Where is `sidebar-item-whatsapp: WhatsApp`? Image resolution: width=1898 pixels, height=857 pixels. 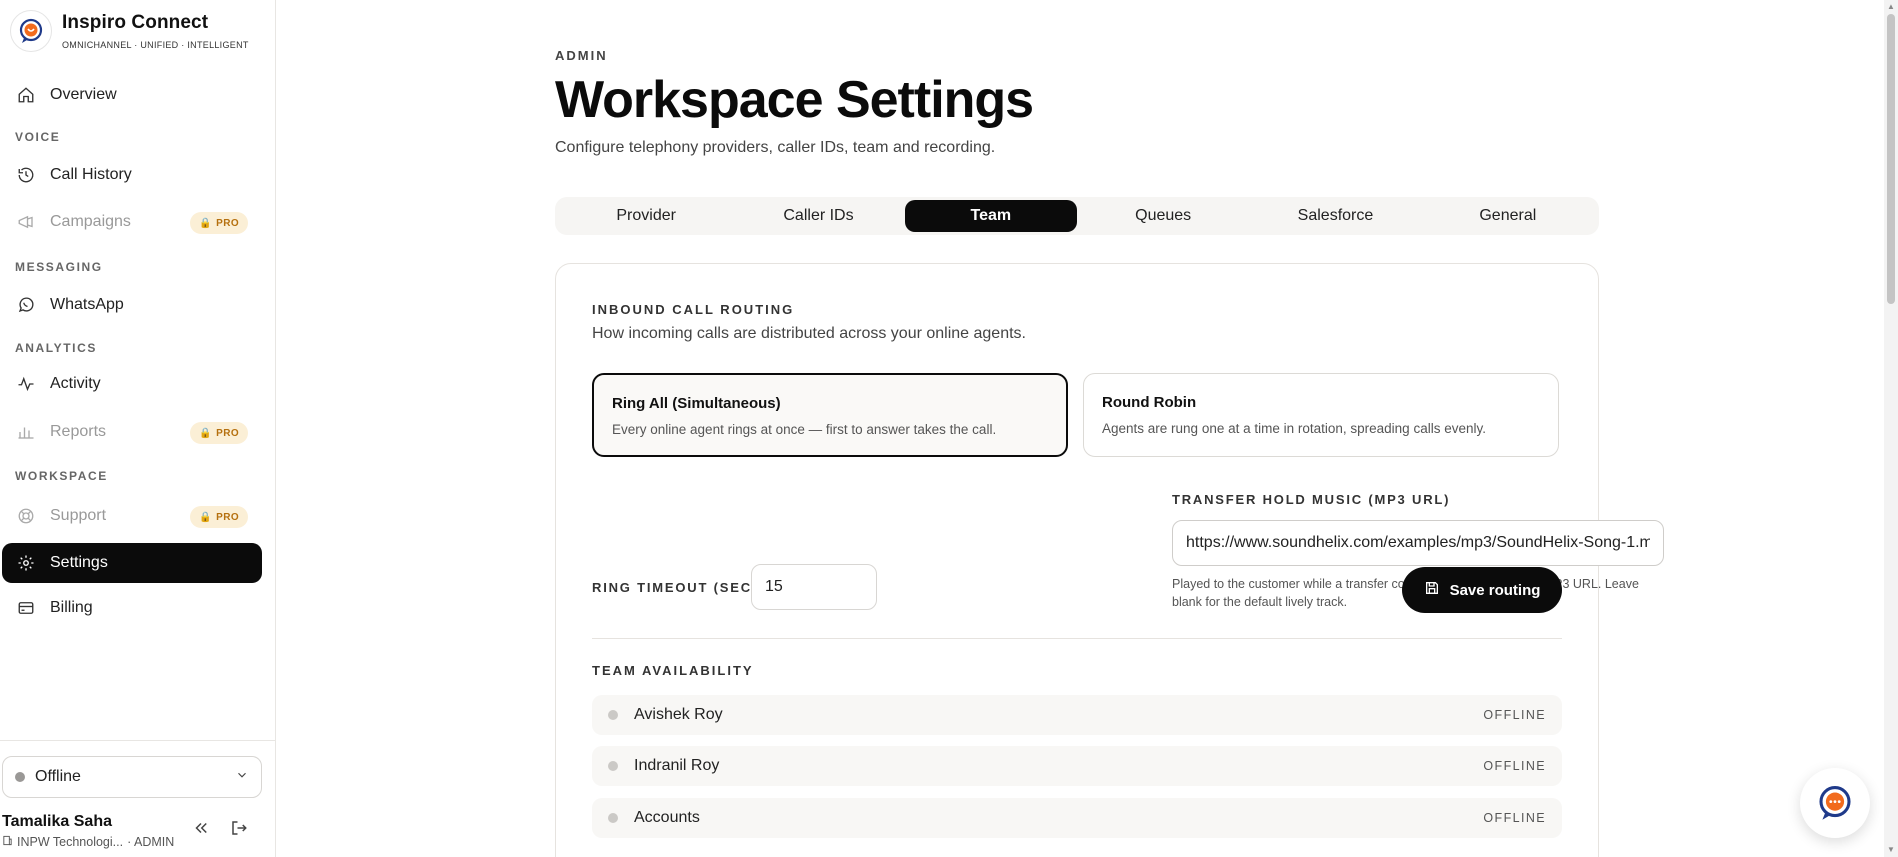
sidebar-item-whatsapp: WhatsApp is located at coordinates (132, 305).